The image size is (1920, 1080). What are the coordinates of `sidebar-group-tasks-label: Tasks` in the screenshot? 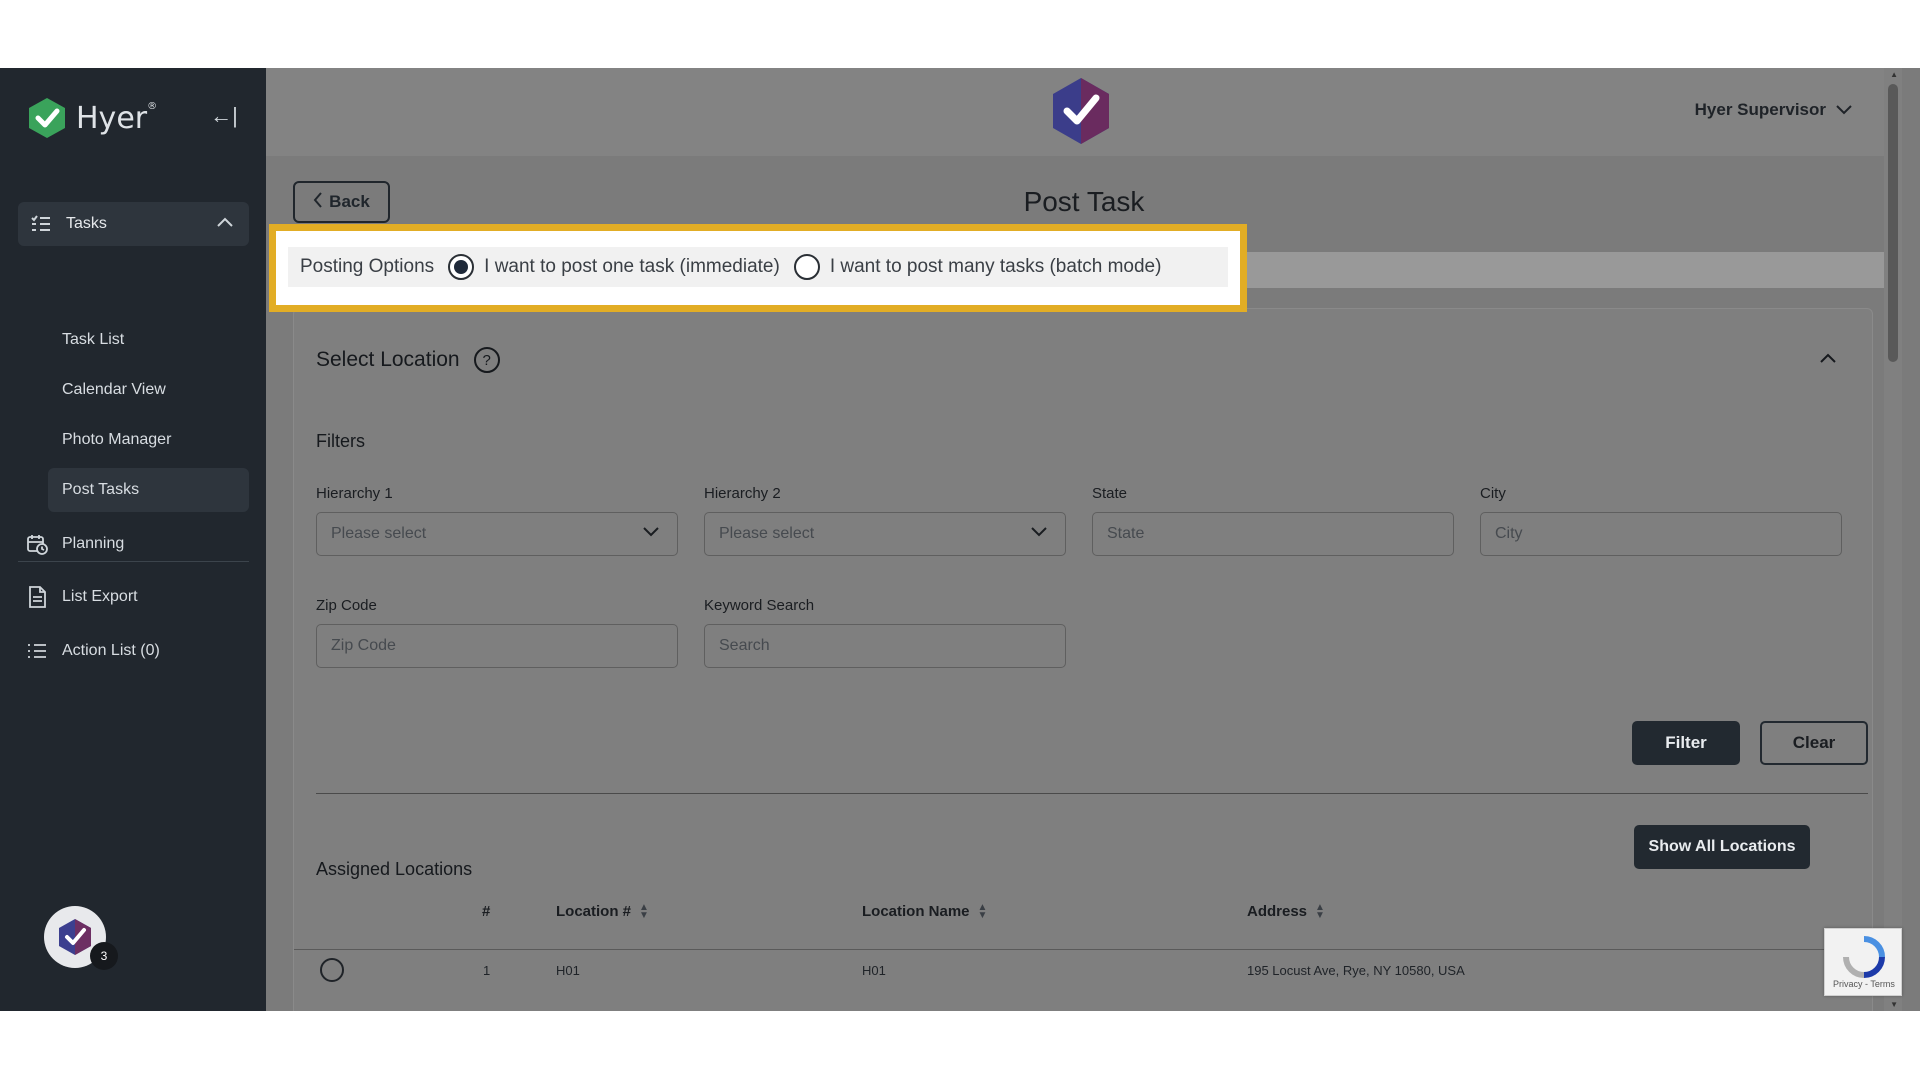 It's located at (86, 223).